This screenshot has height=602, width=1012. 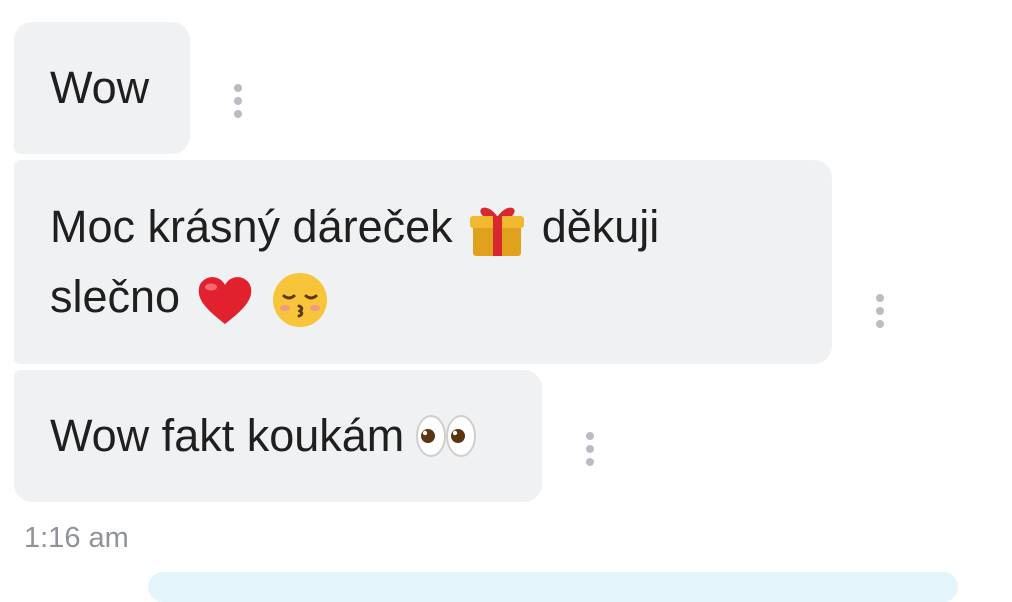 What do you see at coordinates (354, 297) in the screenshot?
I see `message-line-2: slečno` at bounding box center [354, 297].